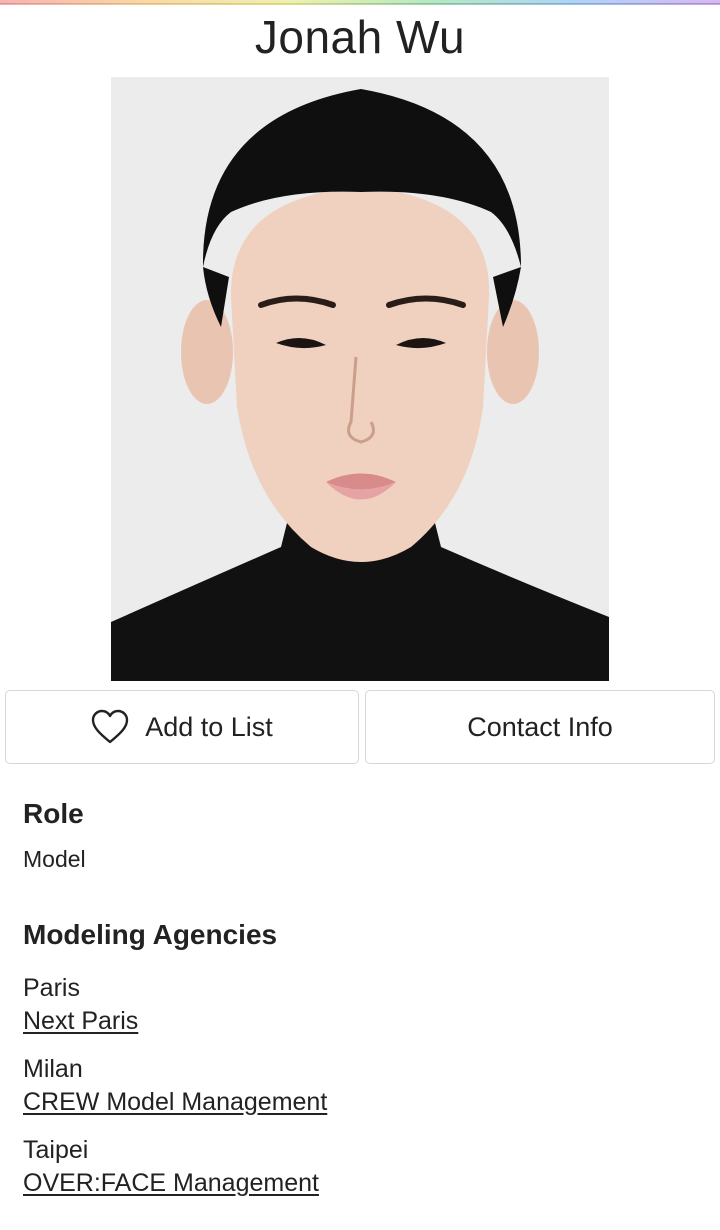  I want to click on agencies-heading: Modeling Agencies, so click(150, 934).